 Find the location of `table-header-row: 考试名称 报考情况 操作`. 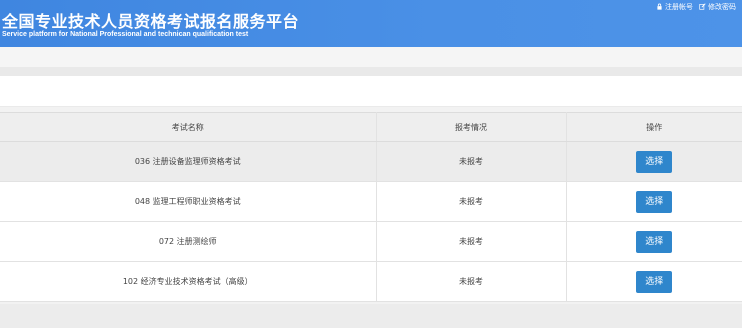

table-header-row: 考试名称 报考情况 操作 is located at coordinates (371, 127).